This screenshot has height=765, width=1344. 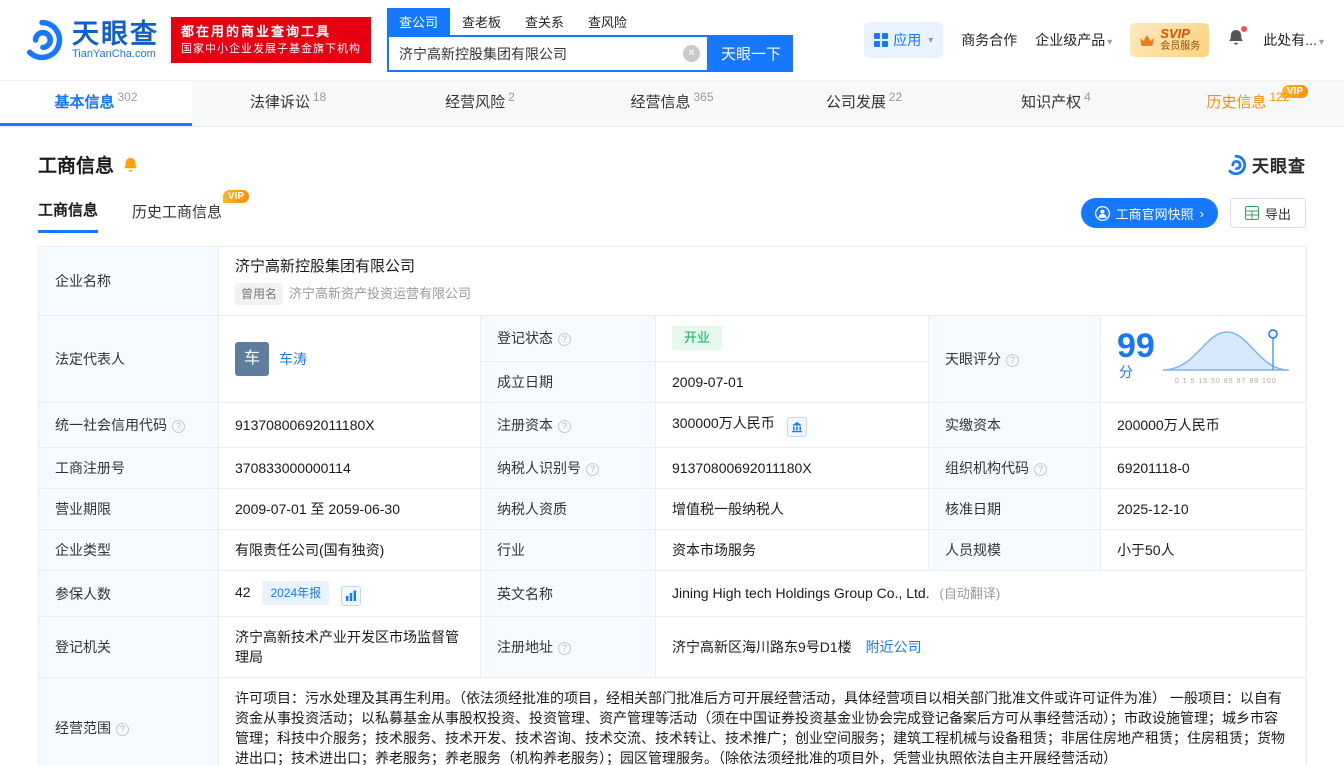 What do you see at coordinates (894, 647) in the screenshot?
I see `nearby-companies-link: 附近公司` at bounding box center [894, 647].